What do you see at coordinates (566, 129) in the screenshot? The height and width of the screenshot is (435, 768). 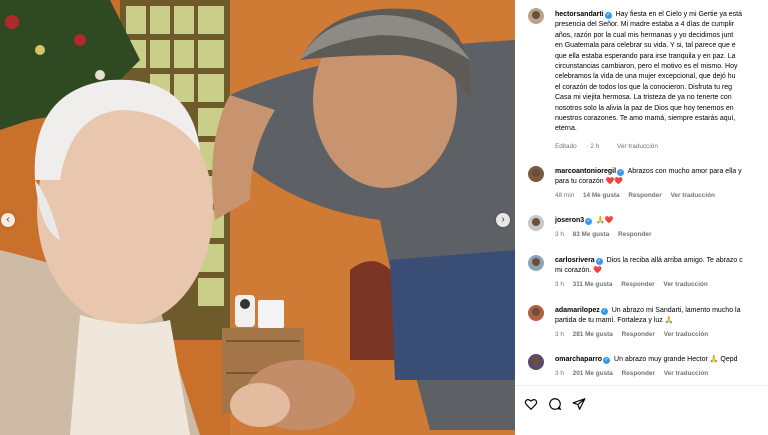 I see `caption-line: eterna.` at bounding box center [566, 129].